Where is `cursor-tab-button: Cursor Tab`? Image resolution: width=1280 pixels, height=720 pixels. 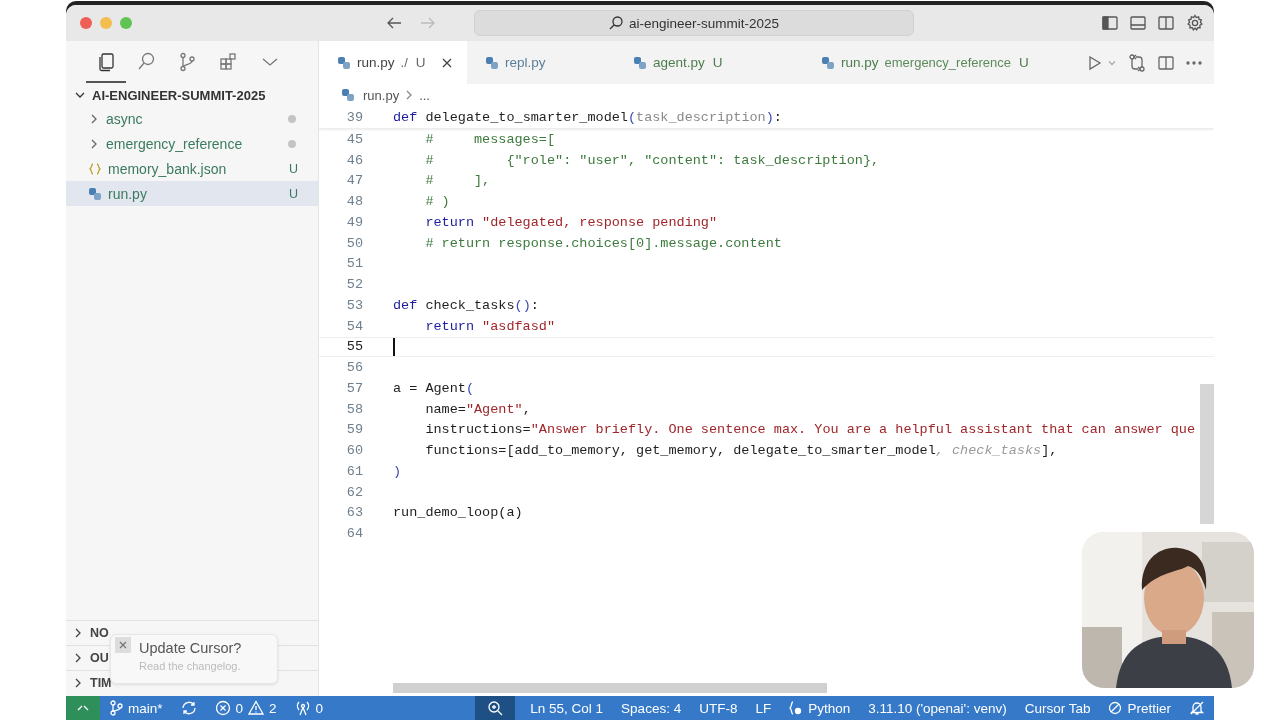 cursor-tab-button: Cursor Tab is located at coordinates (1057, 708).